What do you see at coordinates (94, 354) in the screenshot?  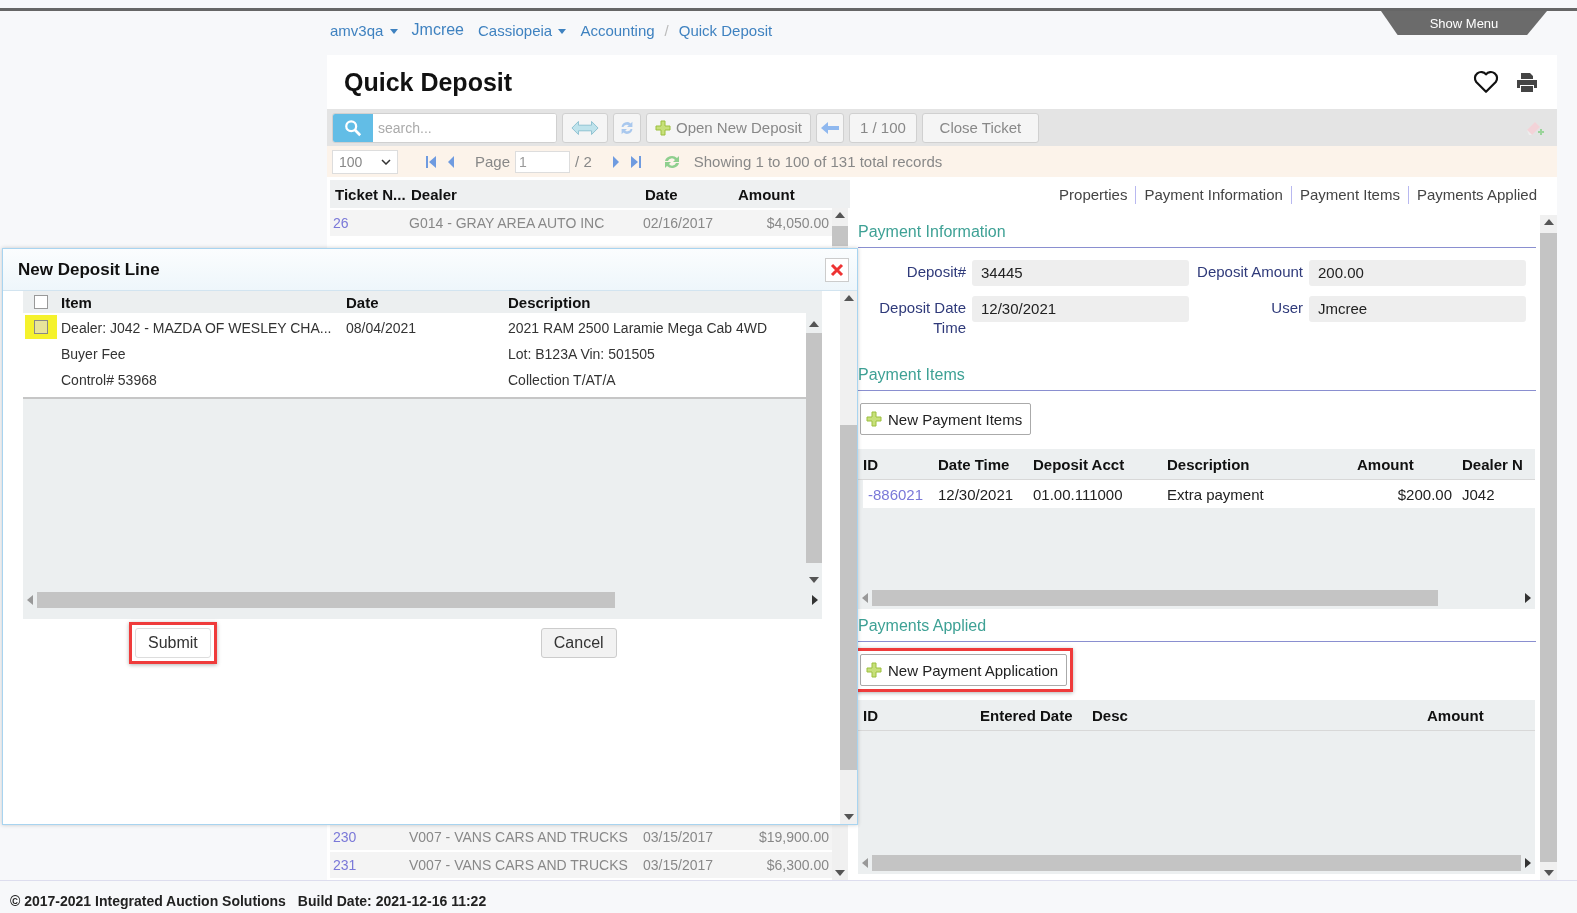 I see `item-text: Buyer Fee` at bounding box center [94, 354].